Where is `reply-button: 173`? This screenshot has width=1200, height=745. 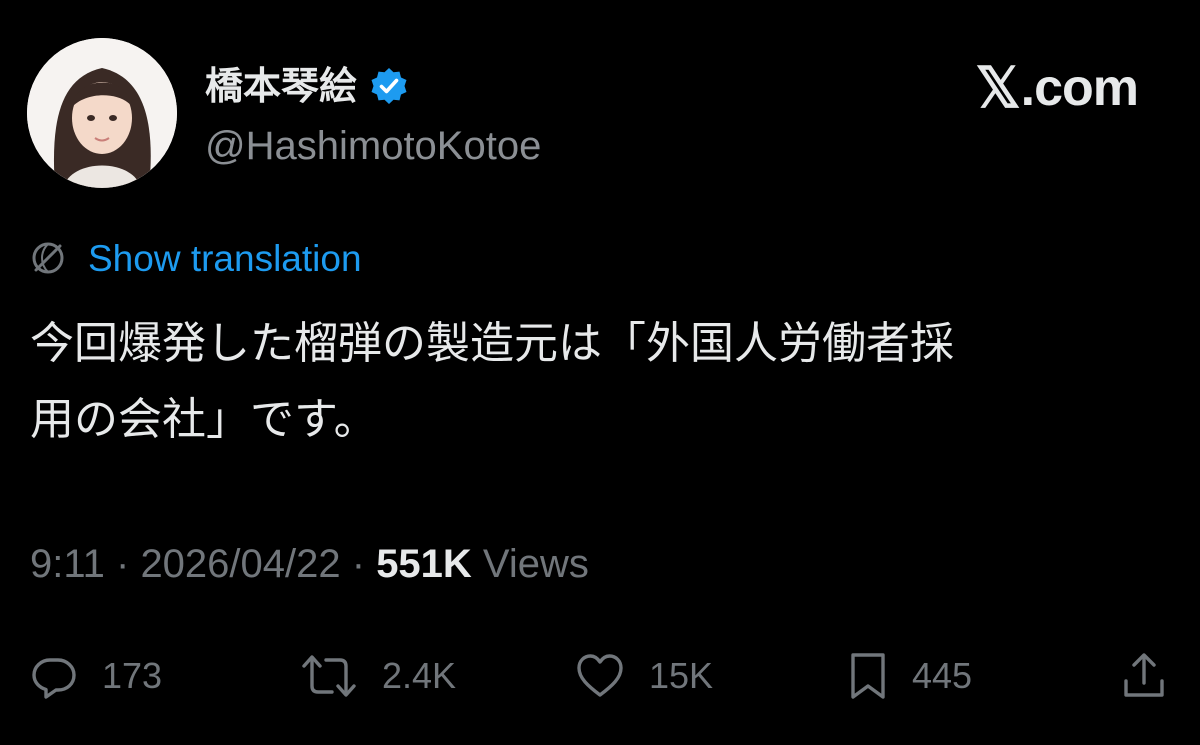
reply-button: 173 is located at coordinates (96, 676).